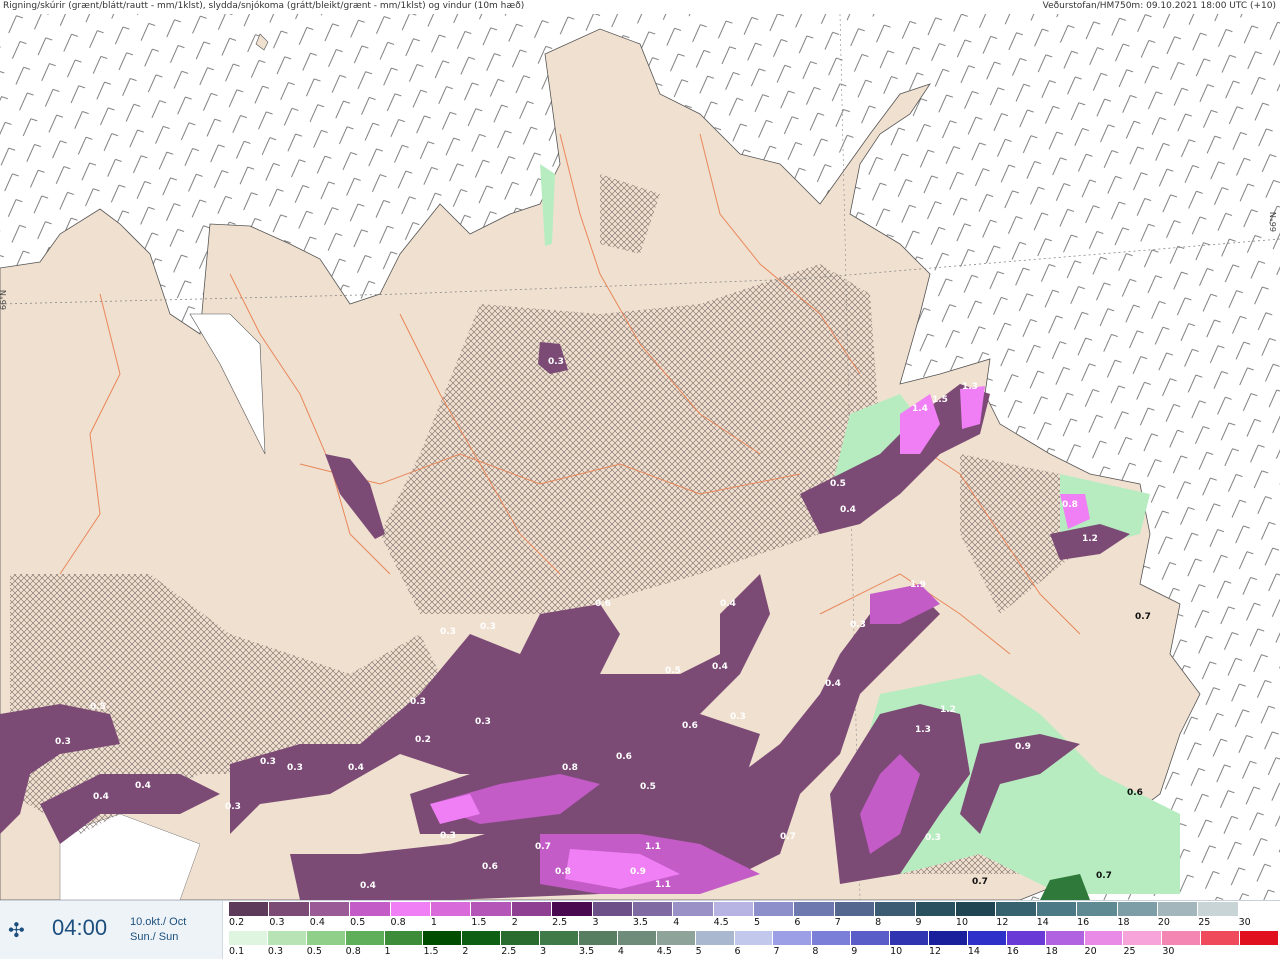 The height and width of the screenshot is (959, 1280). What do you see at coordinates (1273, 222) in the screenshot?
I see `lat-label-right: 66°N` at bounding box center [1273, 222].